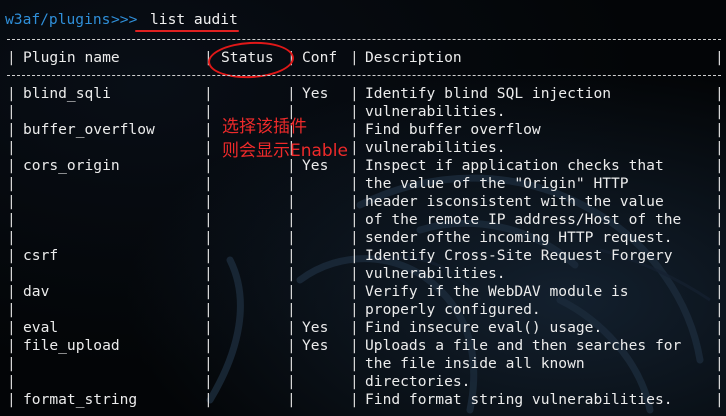  I want to click on description-cell: Identify Cross-Site Request Forgery, so click(519, 255).